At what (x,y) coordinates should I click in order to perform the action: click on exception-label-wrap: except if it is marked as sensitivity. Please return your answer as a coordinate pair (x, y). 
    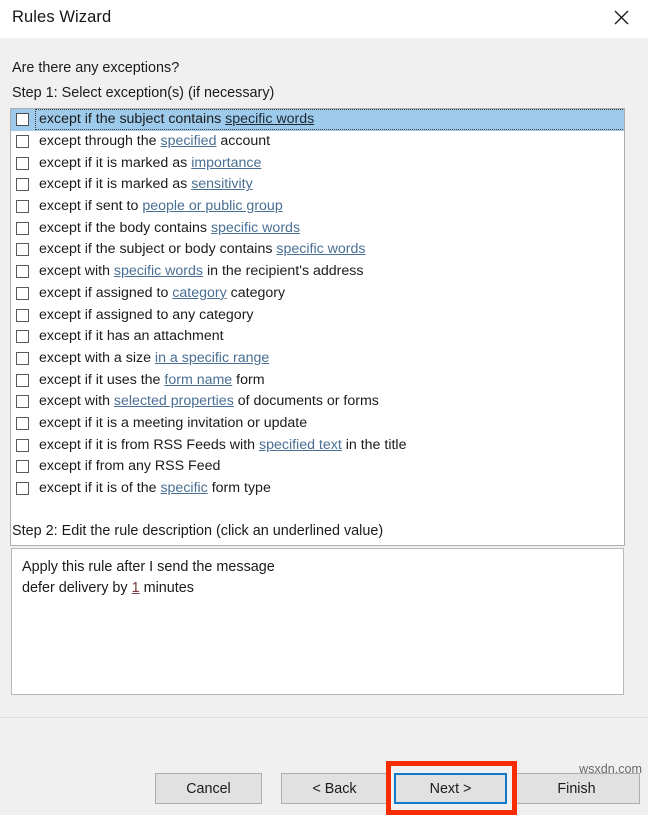
    Looking at the image, I should click on (330, 184).